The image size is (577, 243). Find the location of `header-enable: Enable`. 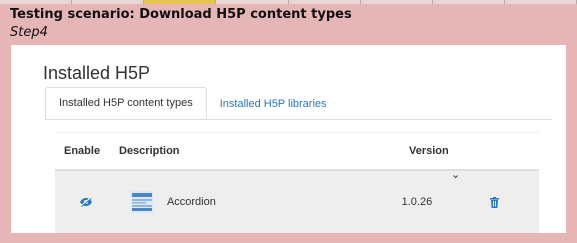

header-enable: Enable is located at coordinates (82, 151).